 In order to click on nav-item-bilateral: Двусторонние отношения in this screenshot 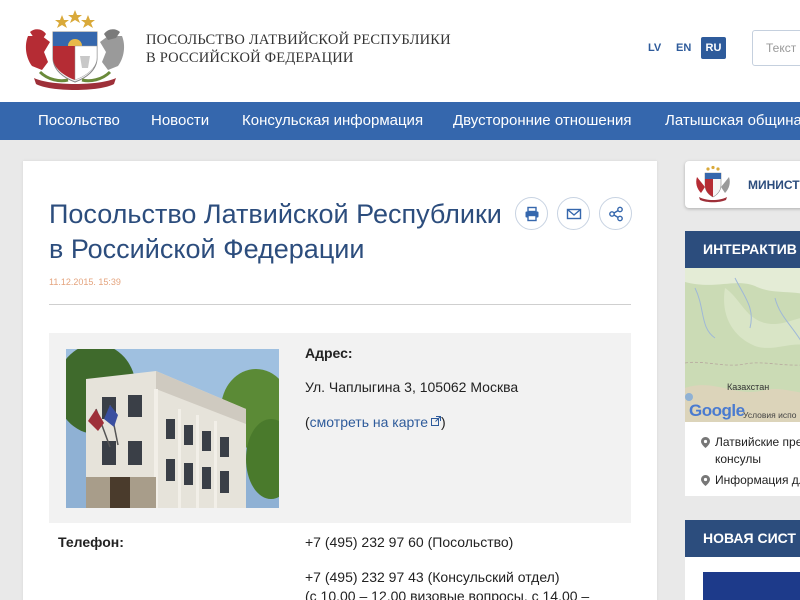, I will do `click(542, 121)`.